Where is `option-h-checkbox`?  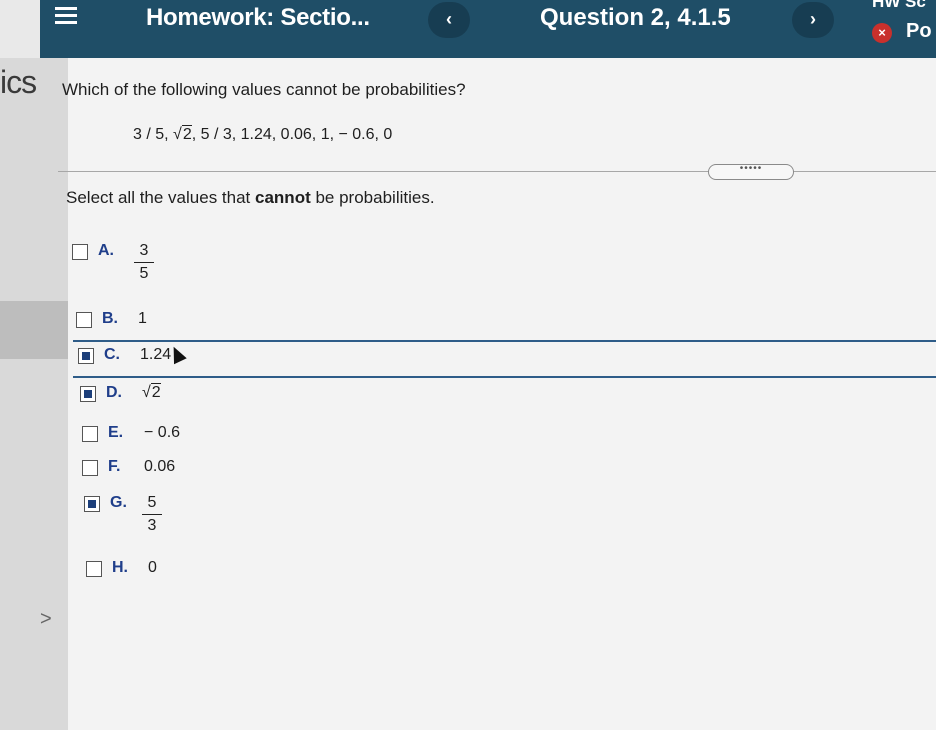
option-h-checkbox is located at coordinates (94, 569).